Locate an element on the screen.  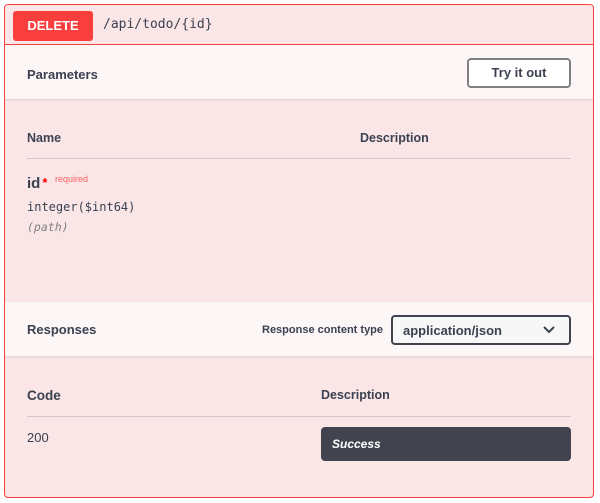
response-content-type-label: Response content type is located at coordinates (323, 330).